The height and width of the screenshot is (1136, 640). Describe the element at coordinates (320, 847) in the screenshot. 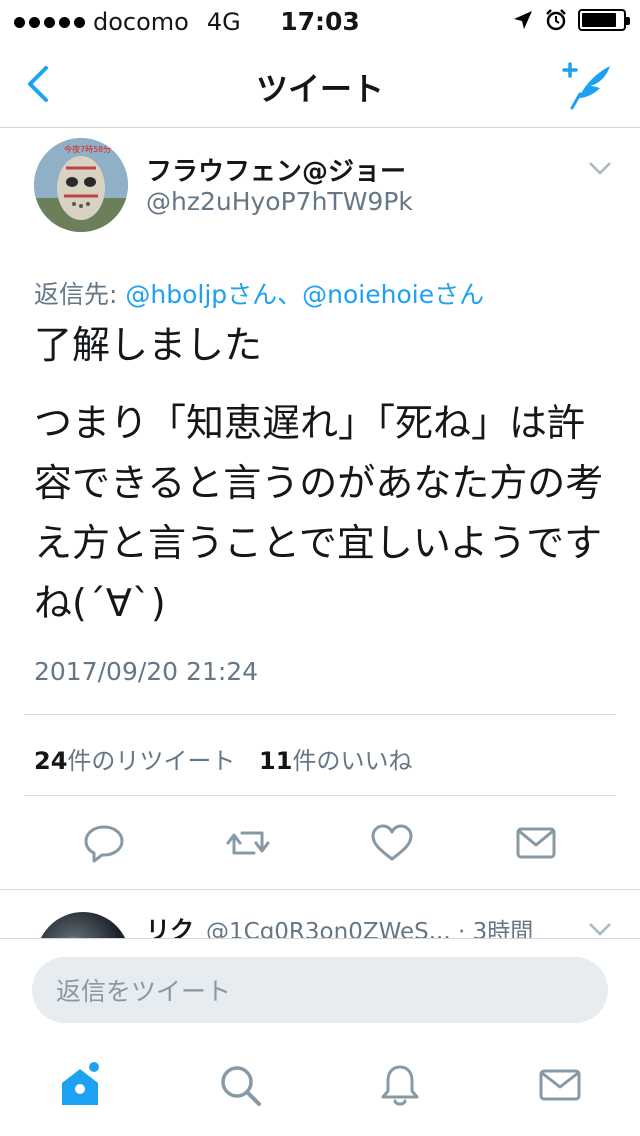

I see `tweet-actions` at that location.